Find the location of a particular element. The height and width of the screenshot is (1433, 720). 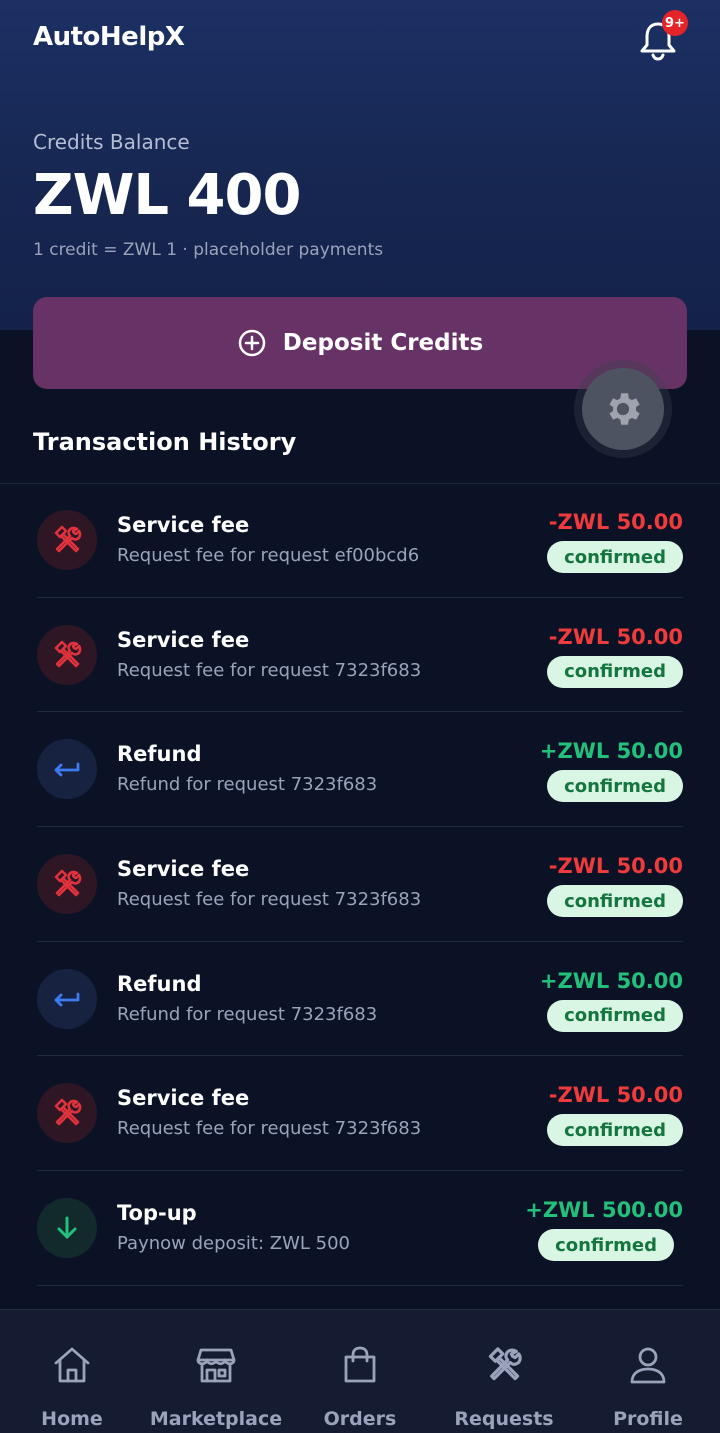

nav-label: Orders is located at coordinates (360, 1419).